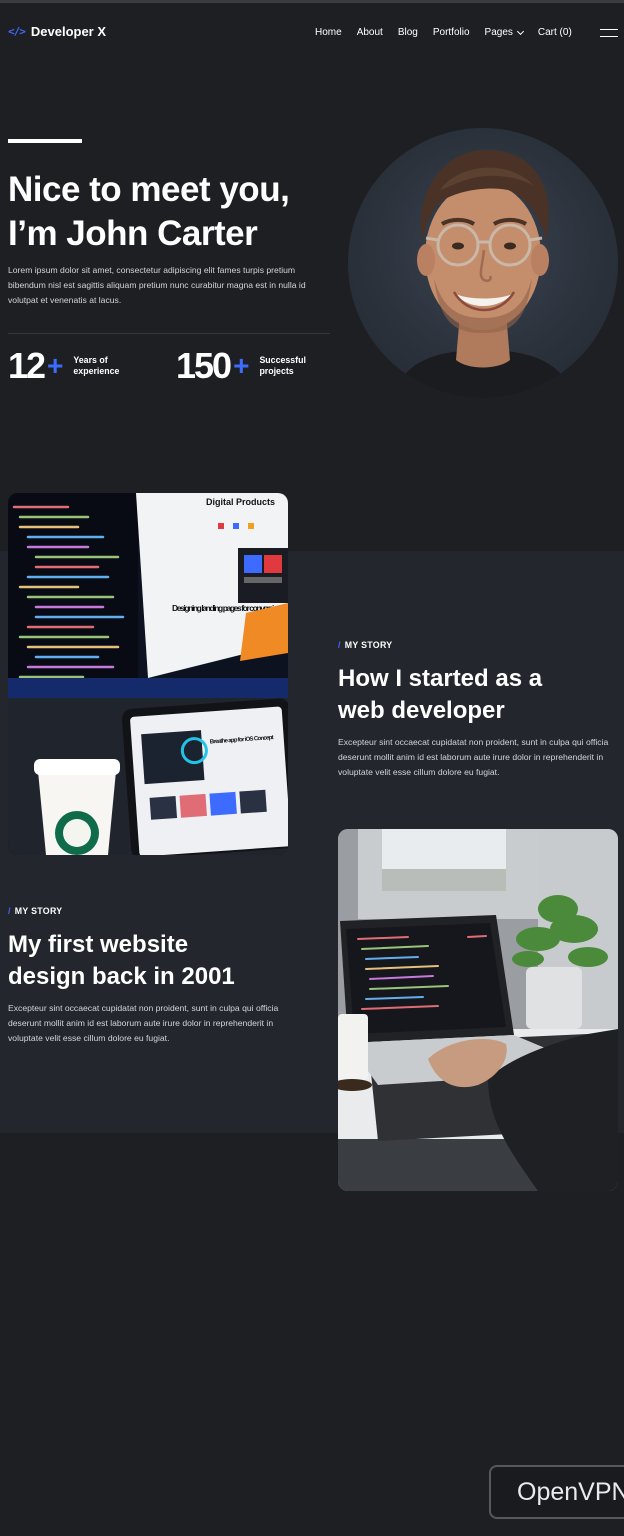 The width and height of the screenshot is (624, 1536). What do you see at coordinates (556, 1492) in the screenshot?
I see `openvpn-overlay-badge: OpenVPN` at bounding box center [556, 1492].